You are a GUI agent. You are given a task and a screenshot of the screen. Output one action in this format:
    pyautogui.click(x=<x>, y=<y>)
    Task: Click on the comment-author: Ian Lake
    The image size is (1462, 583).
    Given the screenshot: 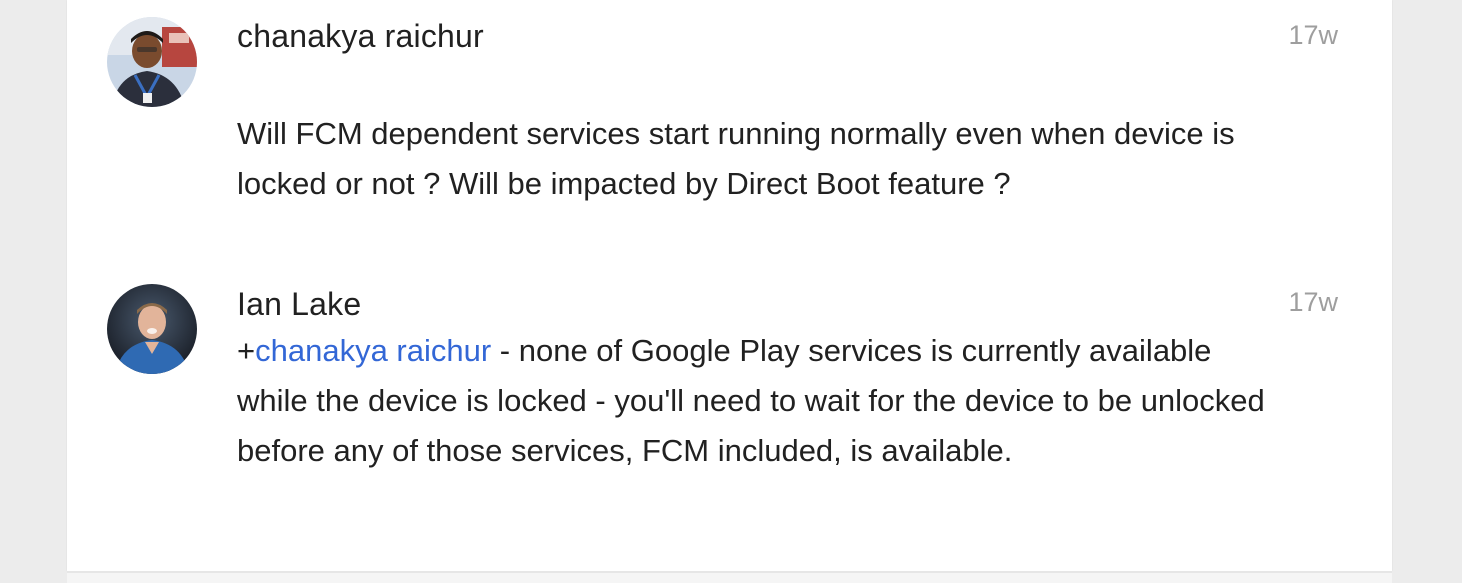 What is the action you would take?
    pyautogui.click(x=299, y=304)
    